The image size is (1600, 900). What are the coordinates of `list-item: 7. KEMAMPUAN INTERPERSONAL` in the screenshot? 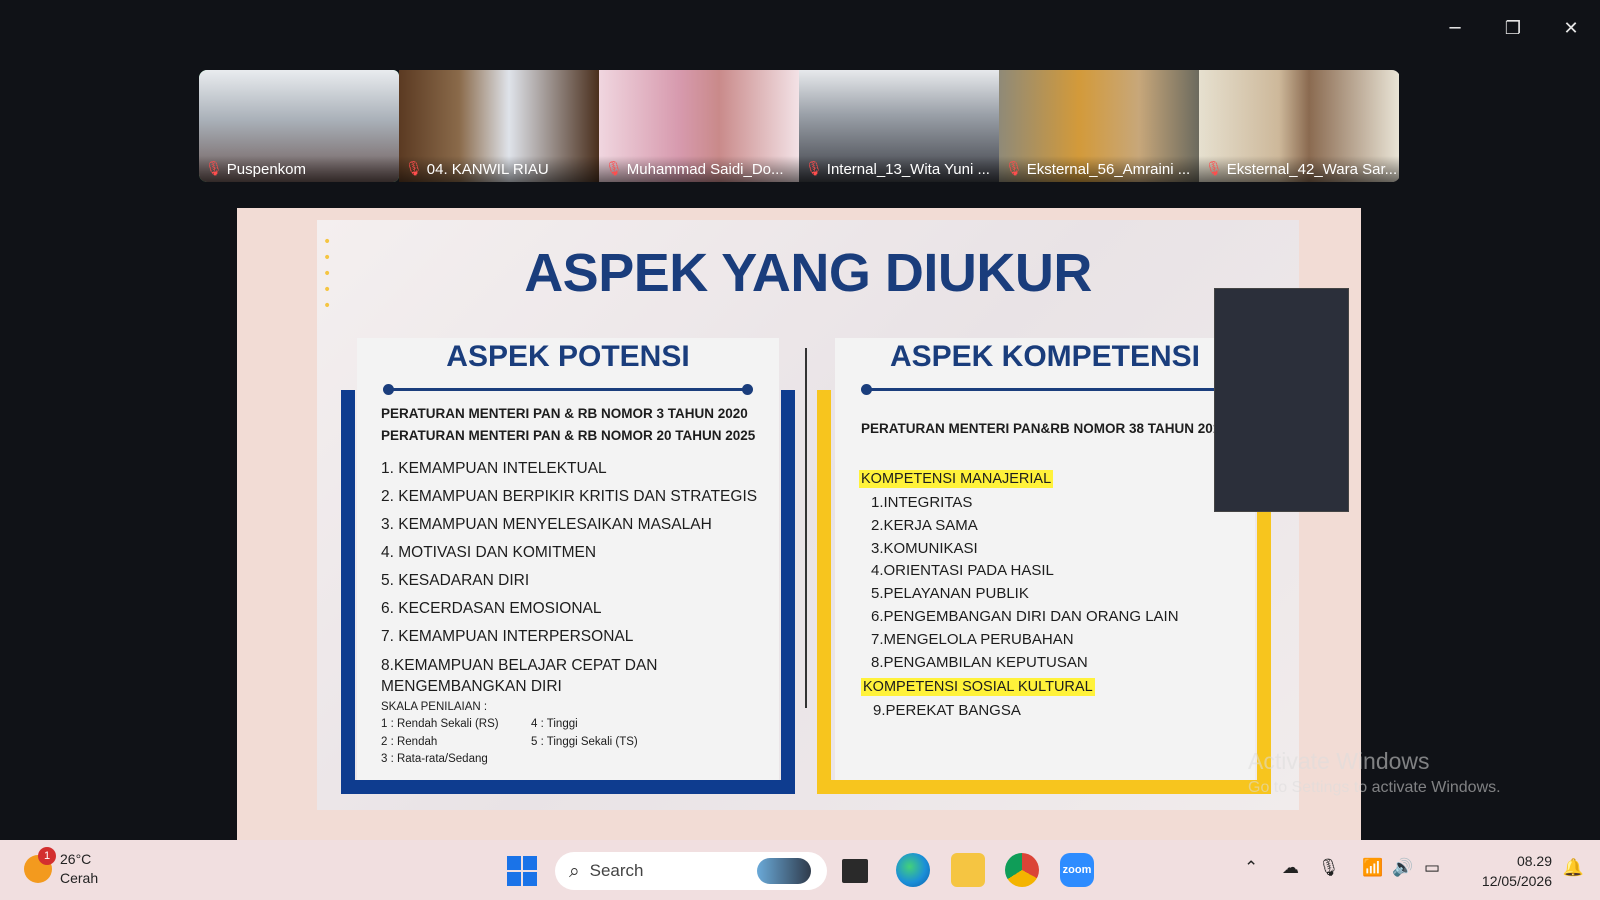 It's located at (507, 636).